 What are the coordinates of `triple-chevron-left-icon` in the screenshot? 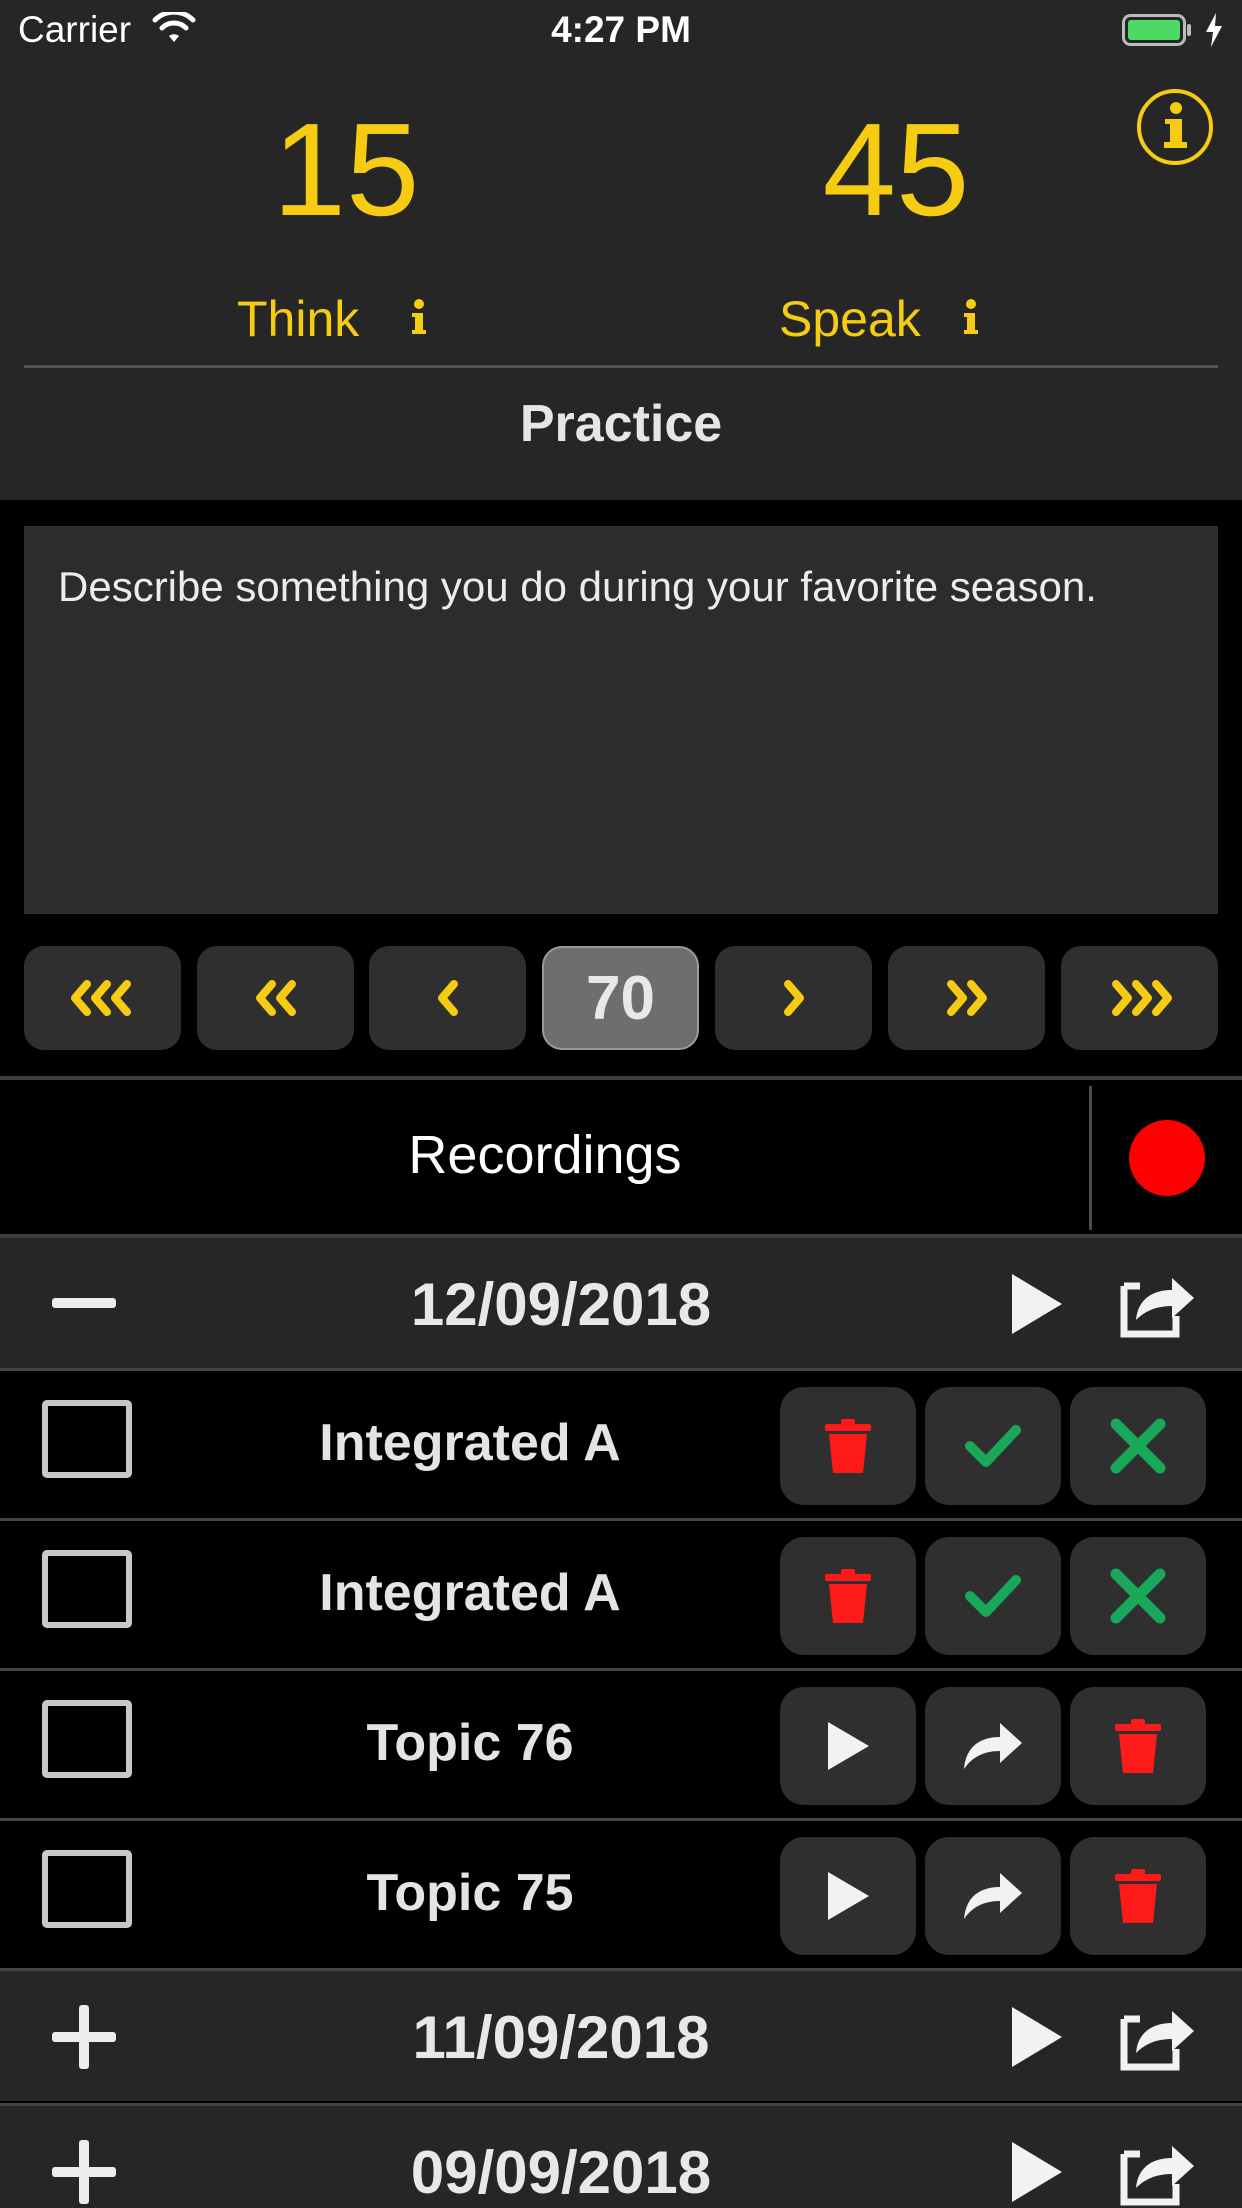 It's located at (100, 998).